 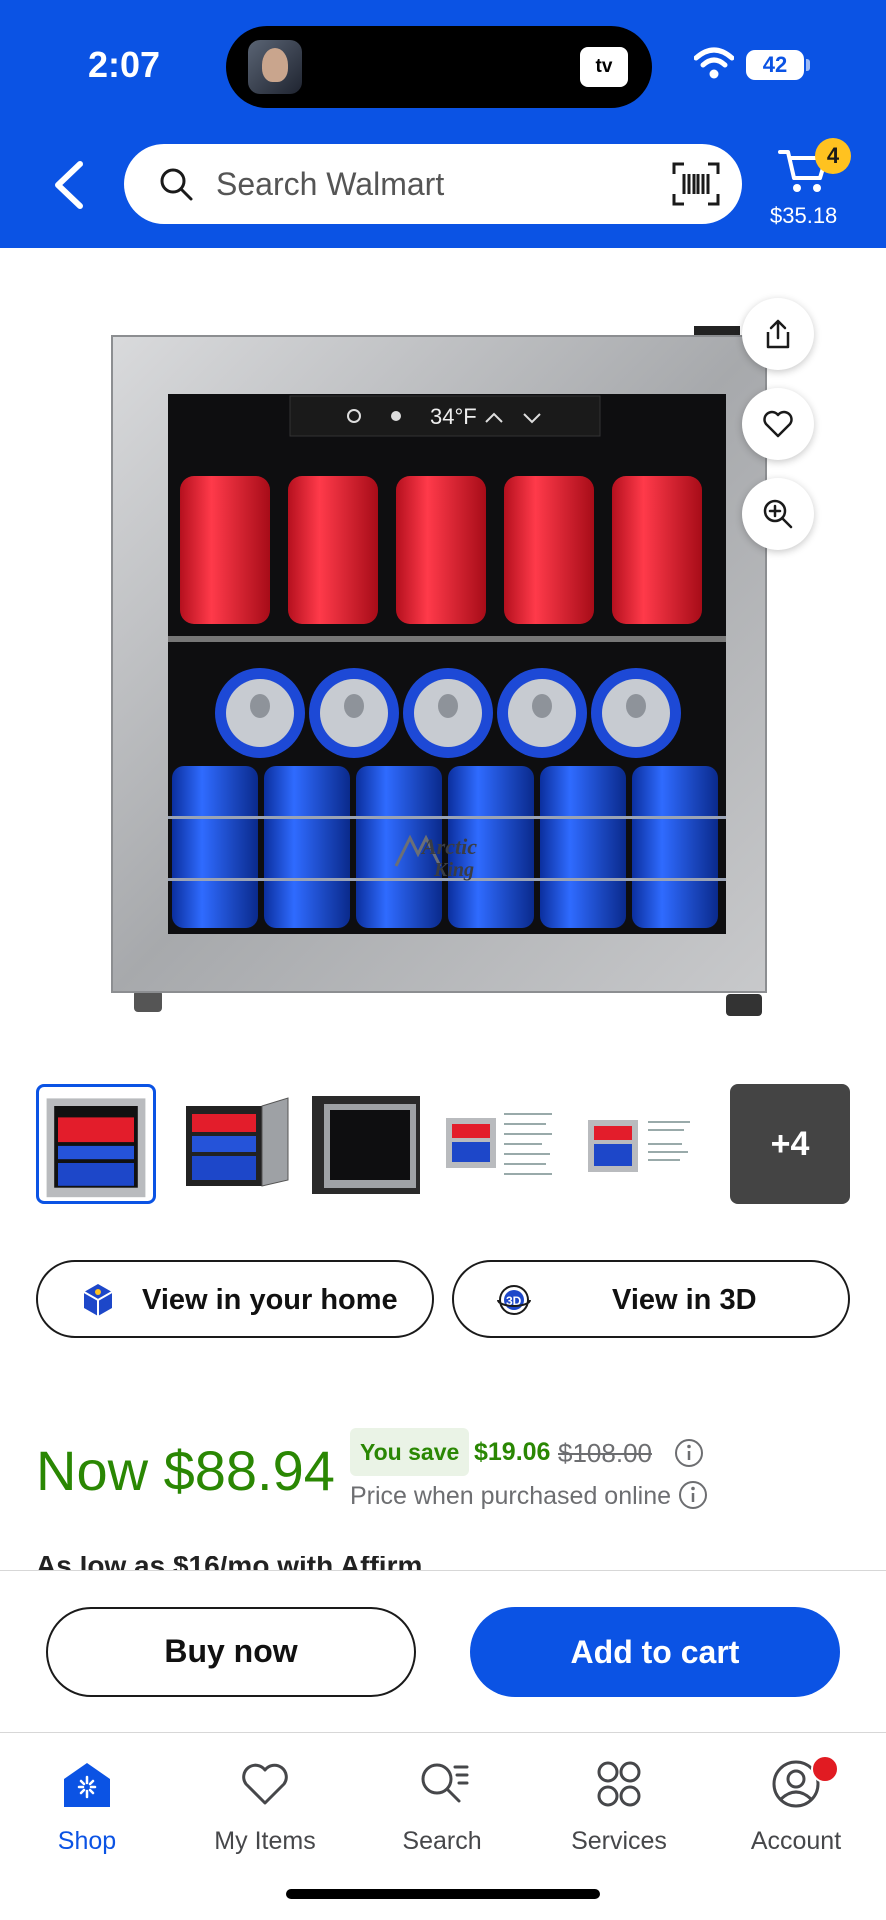 What do you see at coordinates (499, 1144) in the screenshot?
I see `thumbnail-features-sheet` at bounding box center [499, 1144].